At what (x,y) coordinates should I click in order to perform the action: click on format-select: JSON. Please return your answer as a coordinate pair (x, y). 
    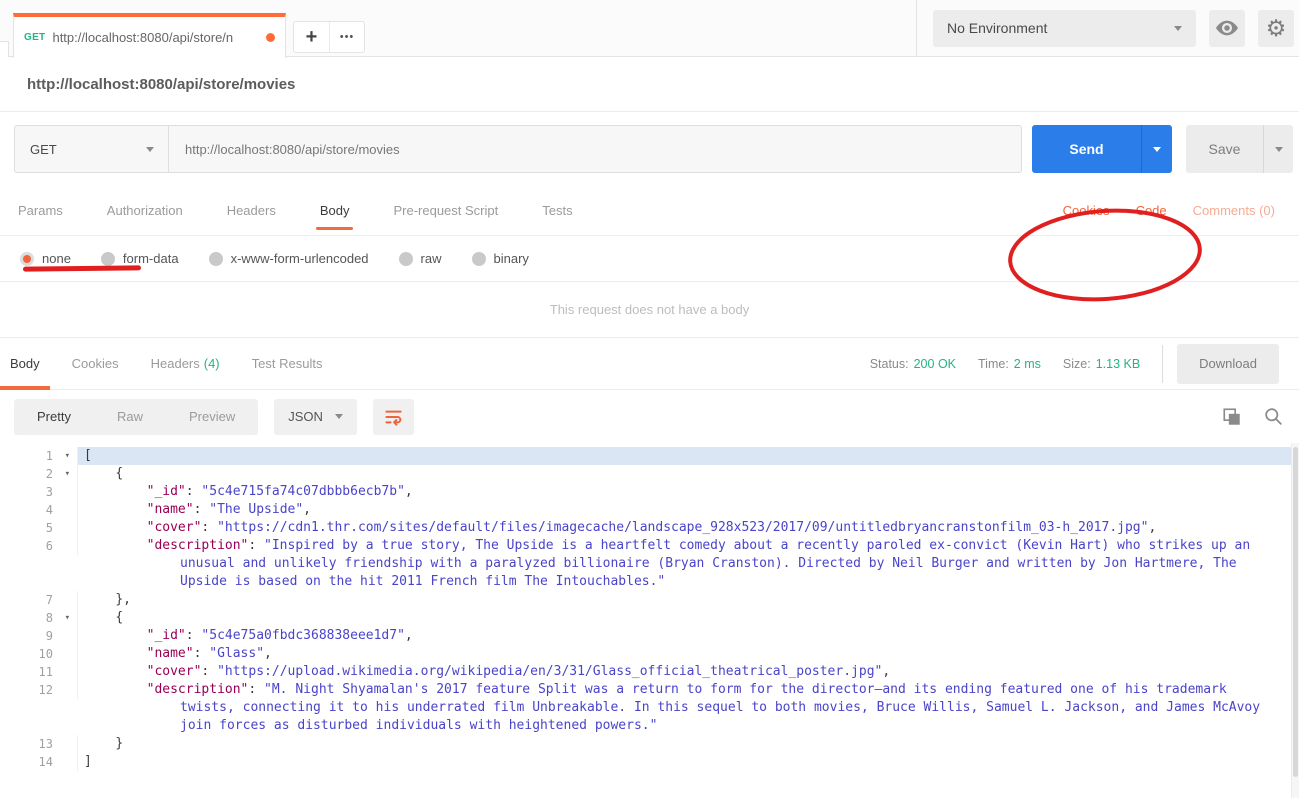
    Looking at the image, I should click on (315, 416).